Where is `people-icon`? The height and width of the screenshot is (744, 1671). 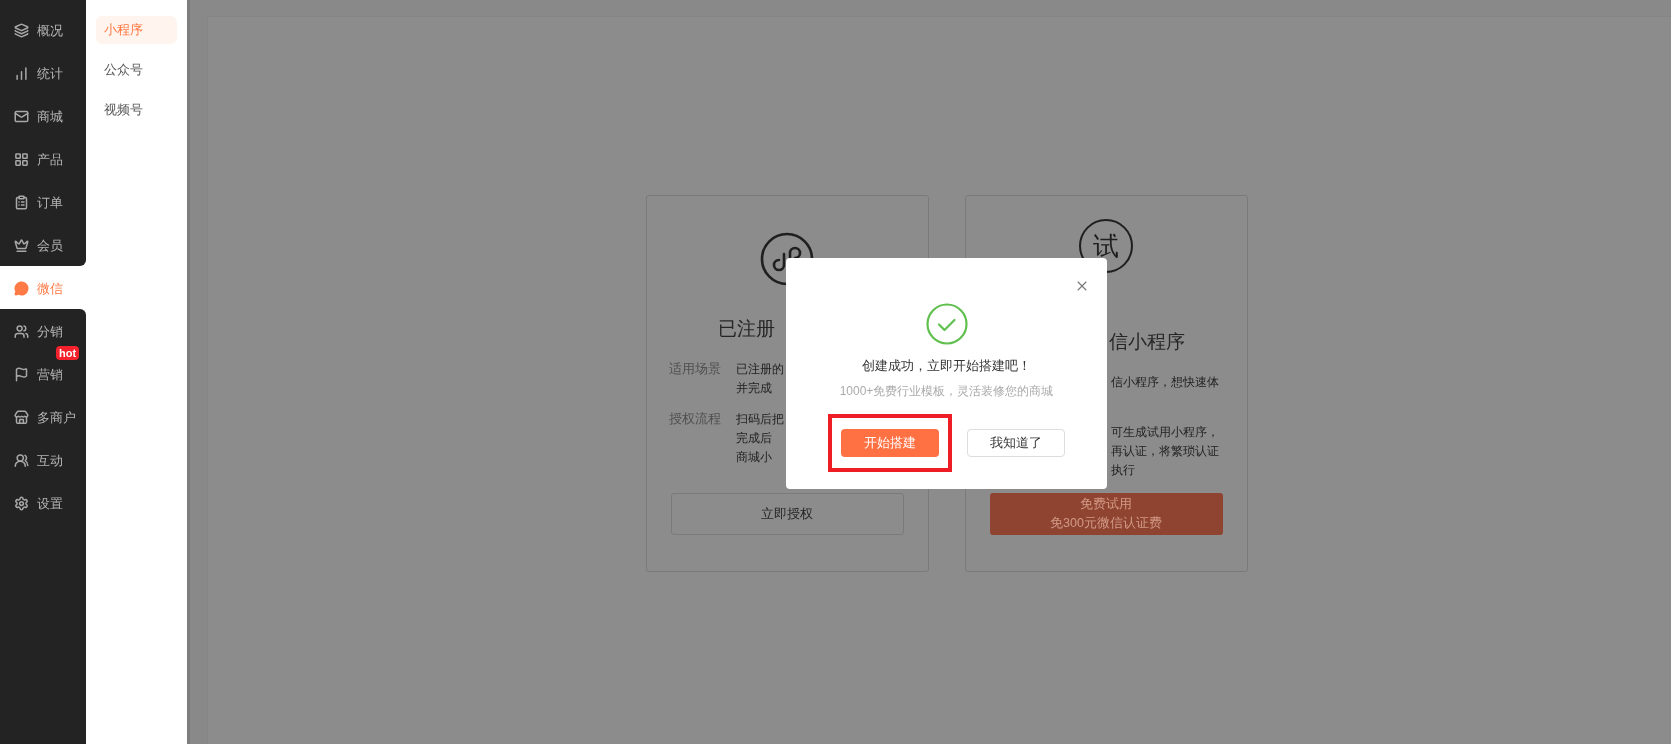 people-icon is located at coordinates (21, 460).